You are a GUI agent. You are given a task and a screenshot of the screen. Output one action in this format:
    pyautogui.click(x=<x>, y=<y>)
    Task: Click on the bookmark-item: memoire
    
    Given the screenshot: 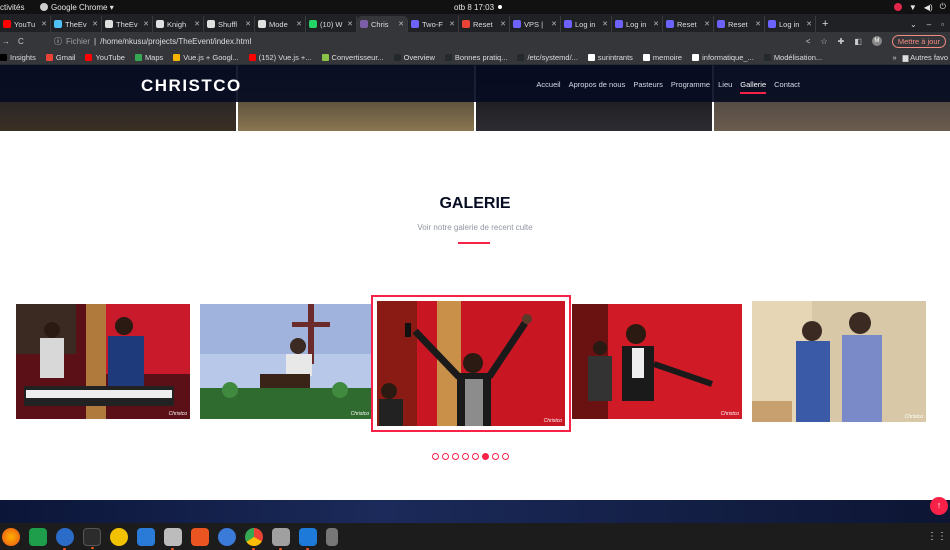 What is the action you would take?
    pyautogui.click(x=662, y=57)
    